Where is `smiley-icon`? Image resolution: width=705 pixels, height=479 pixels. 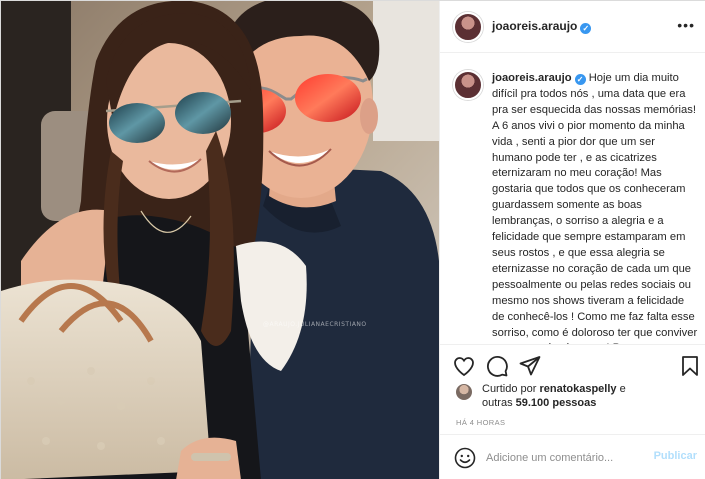
smiley-icon is located at coordinates (465, 458).